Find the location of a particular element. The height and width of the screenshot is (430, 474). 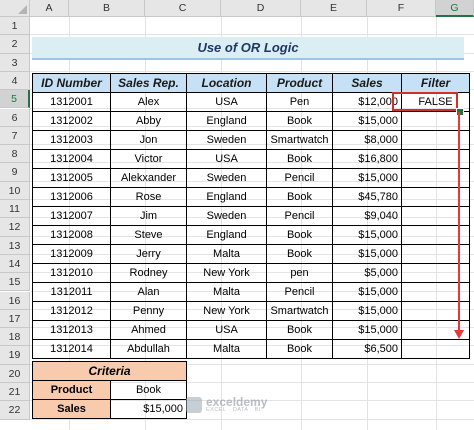

header-sales: Sales is located at coordinates (367, 83).